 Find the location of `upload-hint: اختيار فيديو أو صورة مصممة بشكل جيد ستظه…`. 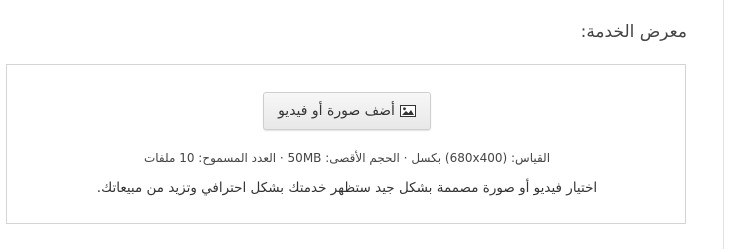

upload-hint: اختيار فيديو أو صورة مصممة بشكل جيد ستظه… is located at coordinates (347, 188).